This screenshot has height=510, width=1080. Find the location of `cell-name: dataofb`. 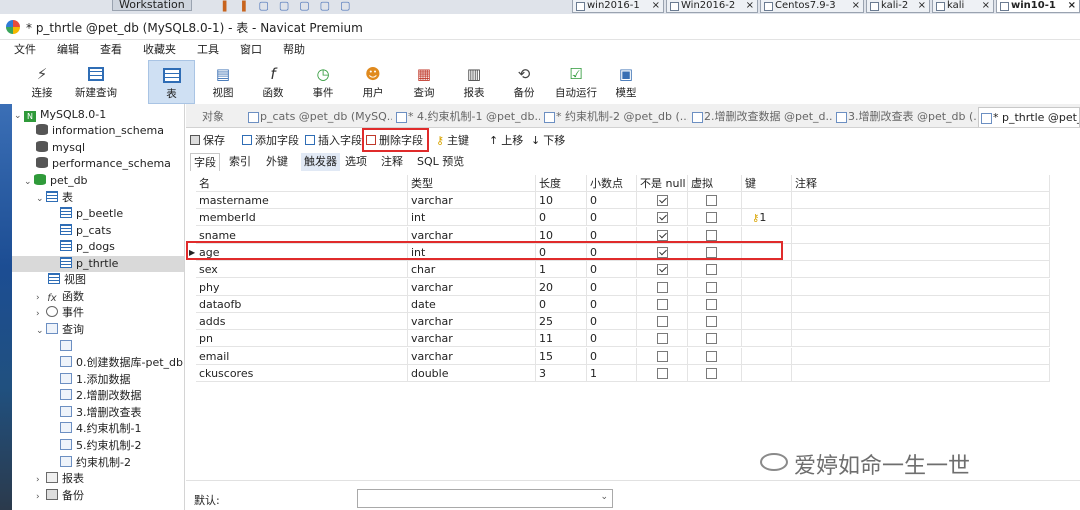

cell-name: dataofb is located at coordinates (302, 304).